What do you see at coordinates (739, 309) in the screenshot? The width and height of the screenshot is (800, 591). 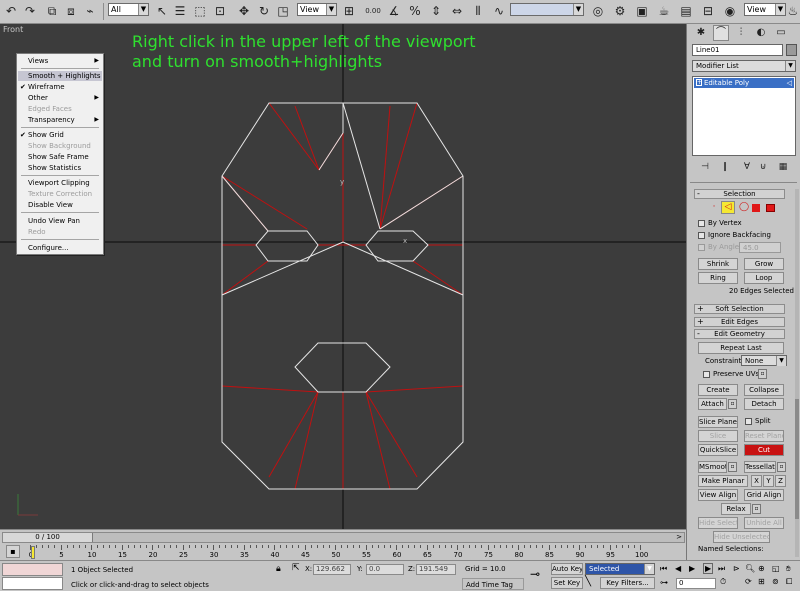 I see `rollout-soft-selection-header: + Soft Selection` at bounding box center [739, 309].